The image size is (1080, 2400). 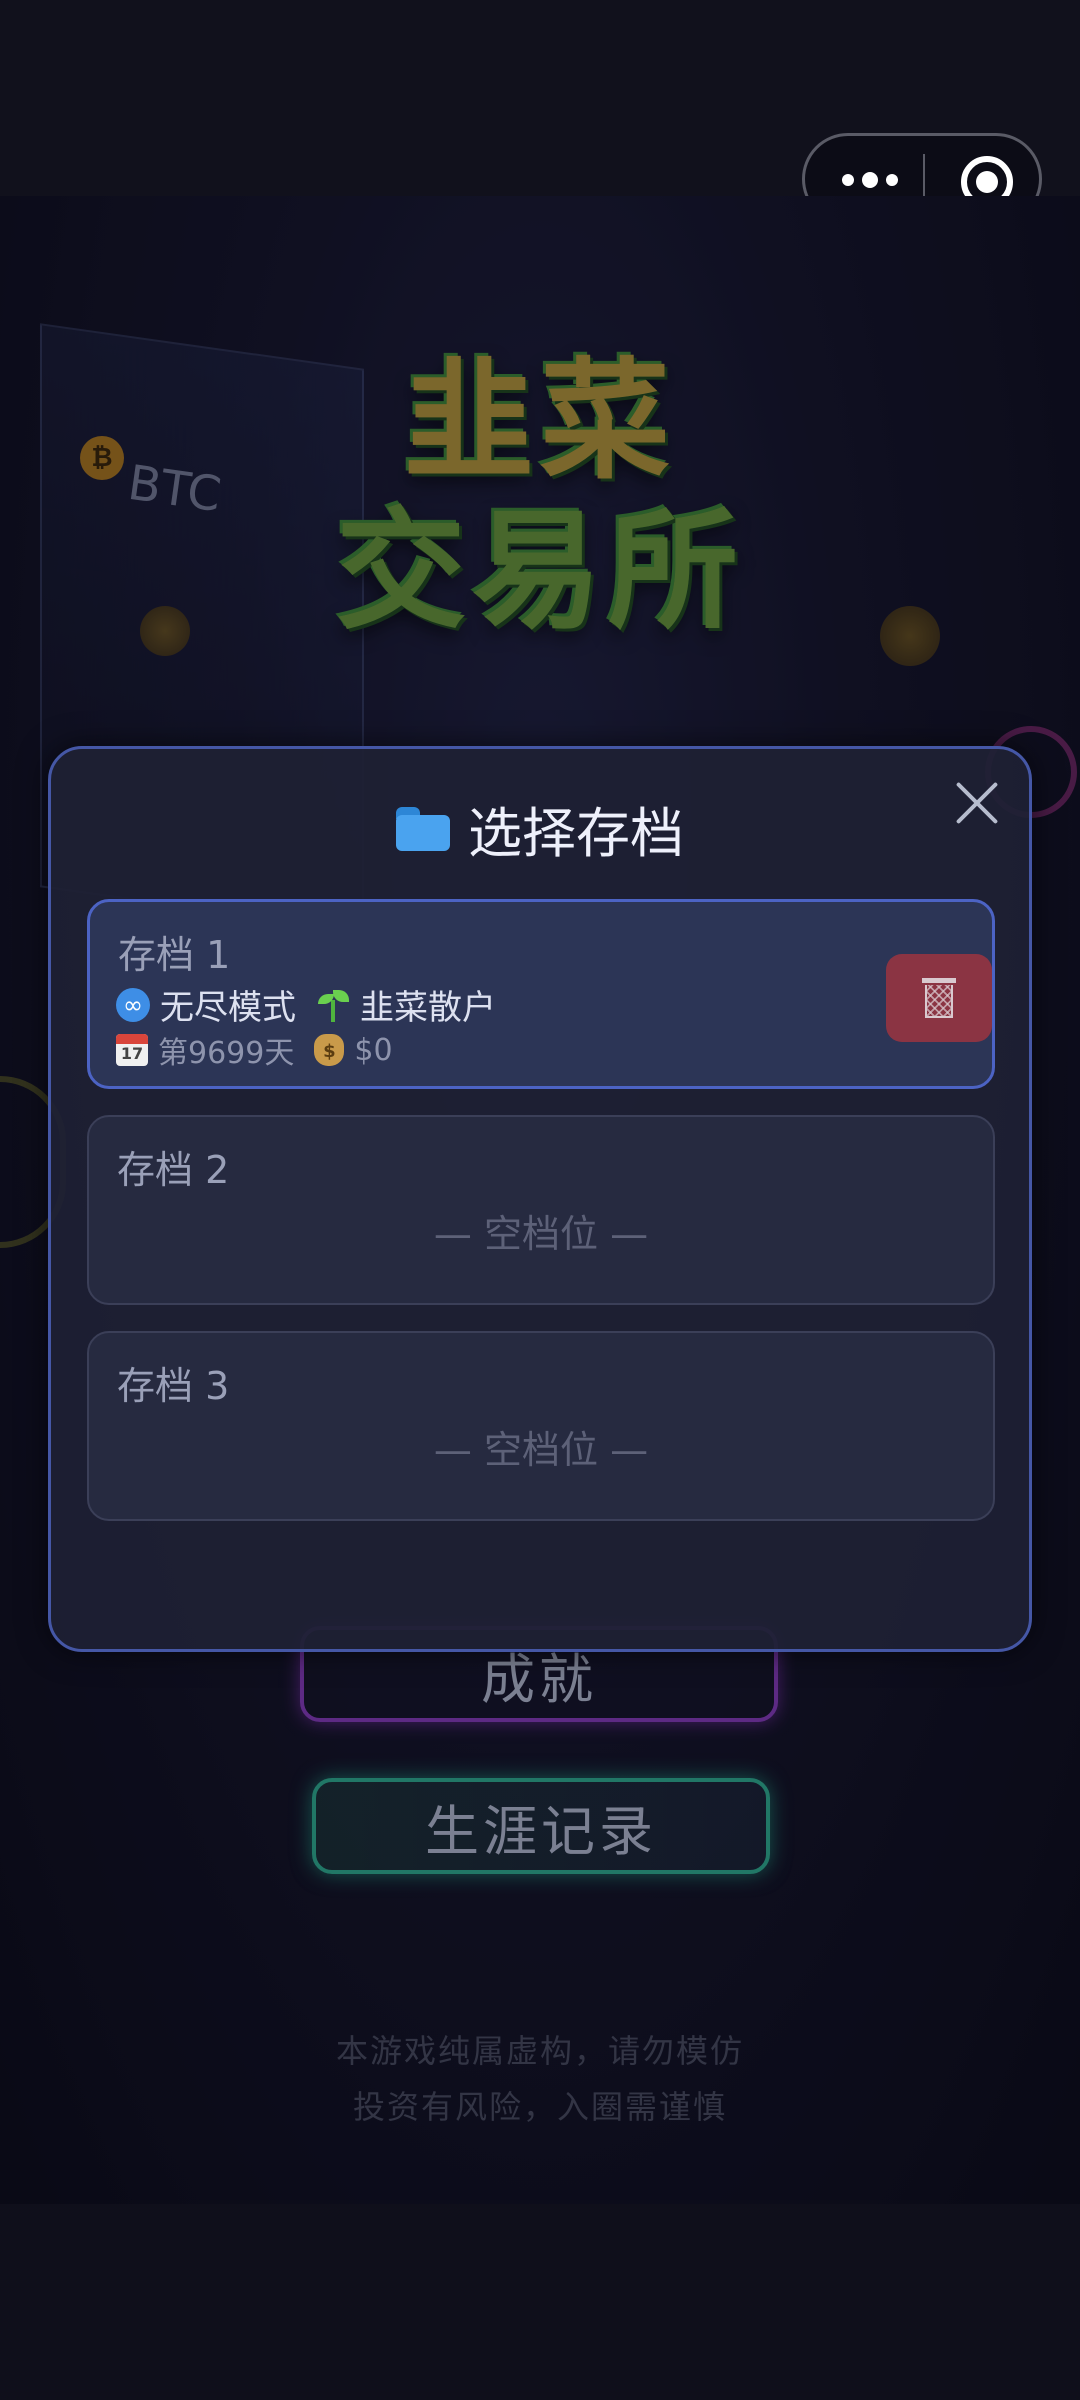 I want to click on slot-label: 存档 1, so click(x=174, y=955).